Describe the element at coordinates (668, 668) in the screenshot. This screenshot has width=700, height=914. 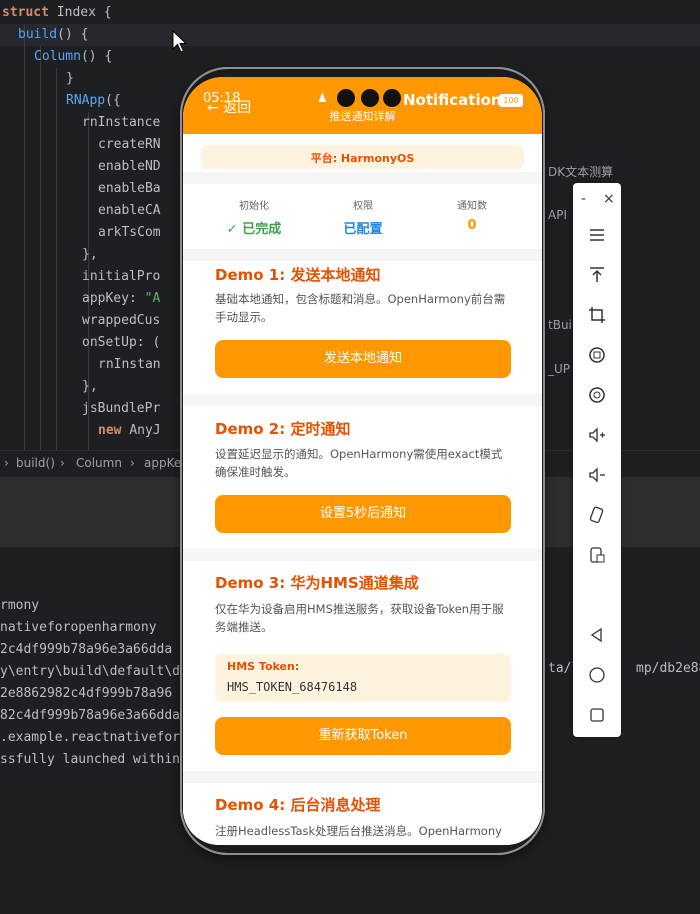
I see `console-text: mp/db2e886` at that location.